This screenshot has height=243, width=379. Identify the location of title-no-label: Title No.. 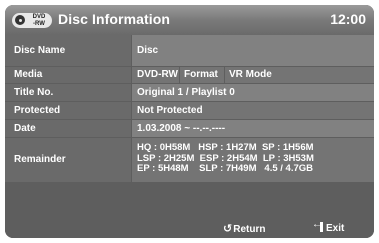
(34, 92).